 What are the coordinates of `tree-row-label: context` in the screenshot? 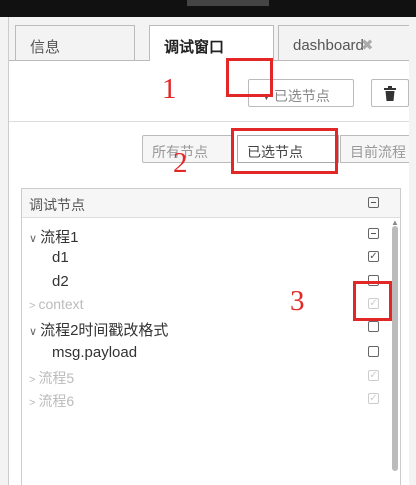 It's located at (61, 304).